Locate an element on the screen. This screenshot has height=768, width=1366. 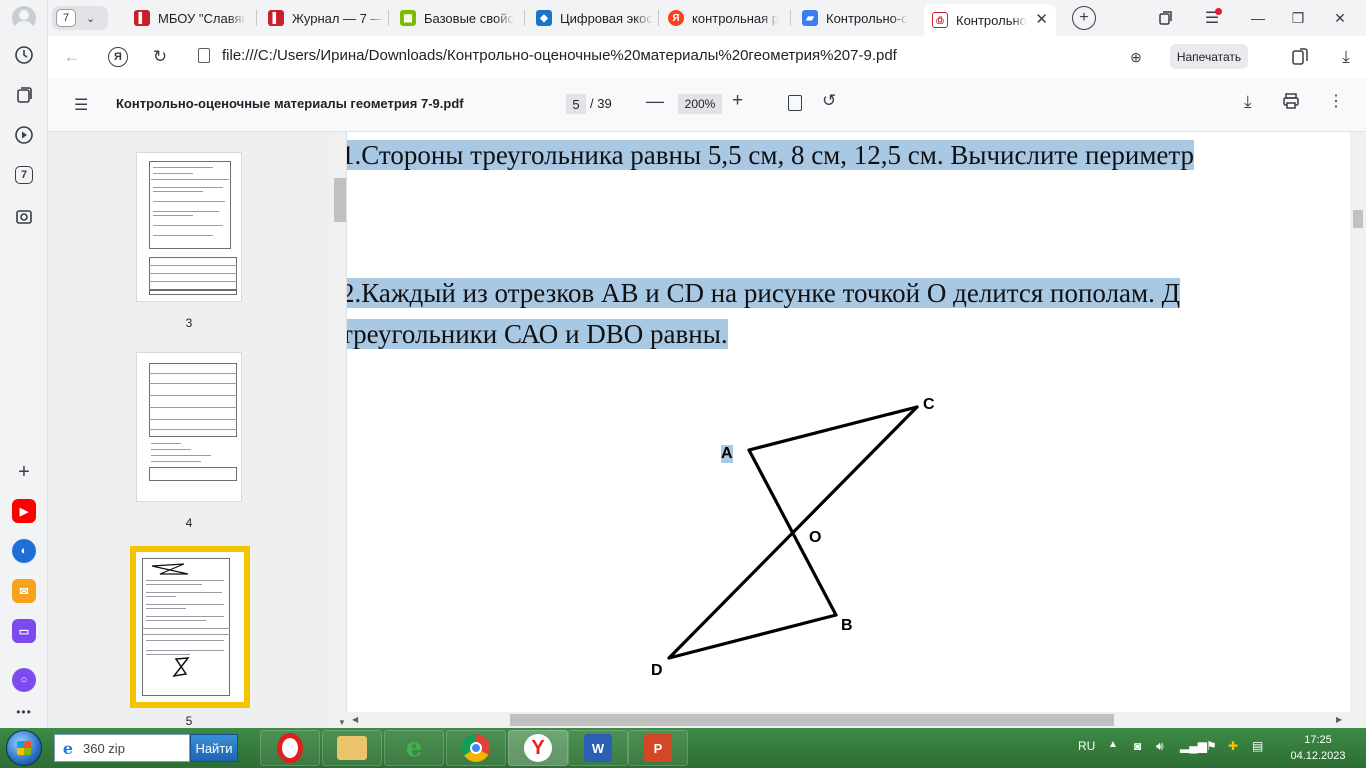
powerpoint-taskbar-button: P is located at coordinates (658, 748).